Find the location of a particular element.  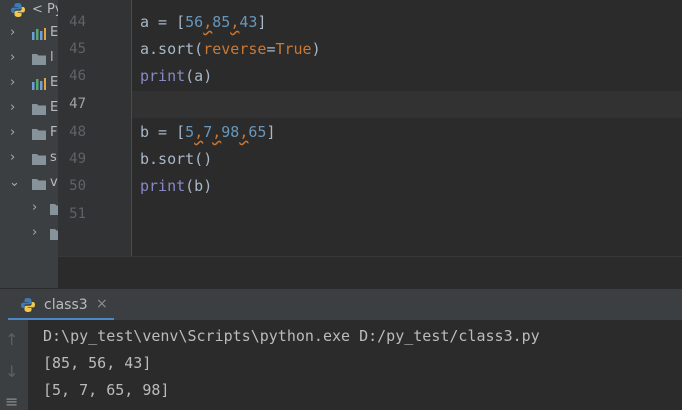

code-line-44: a = [56,85,43] is located at coordinates (203, 22).